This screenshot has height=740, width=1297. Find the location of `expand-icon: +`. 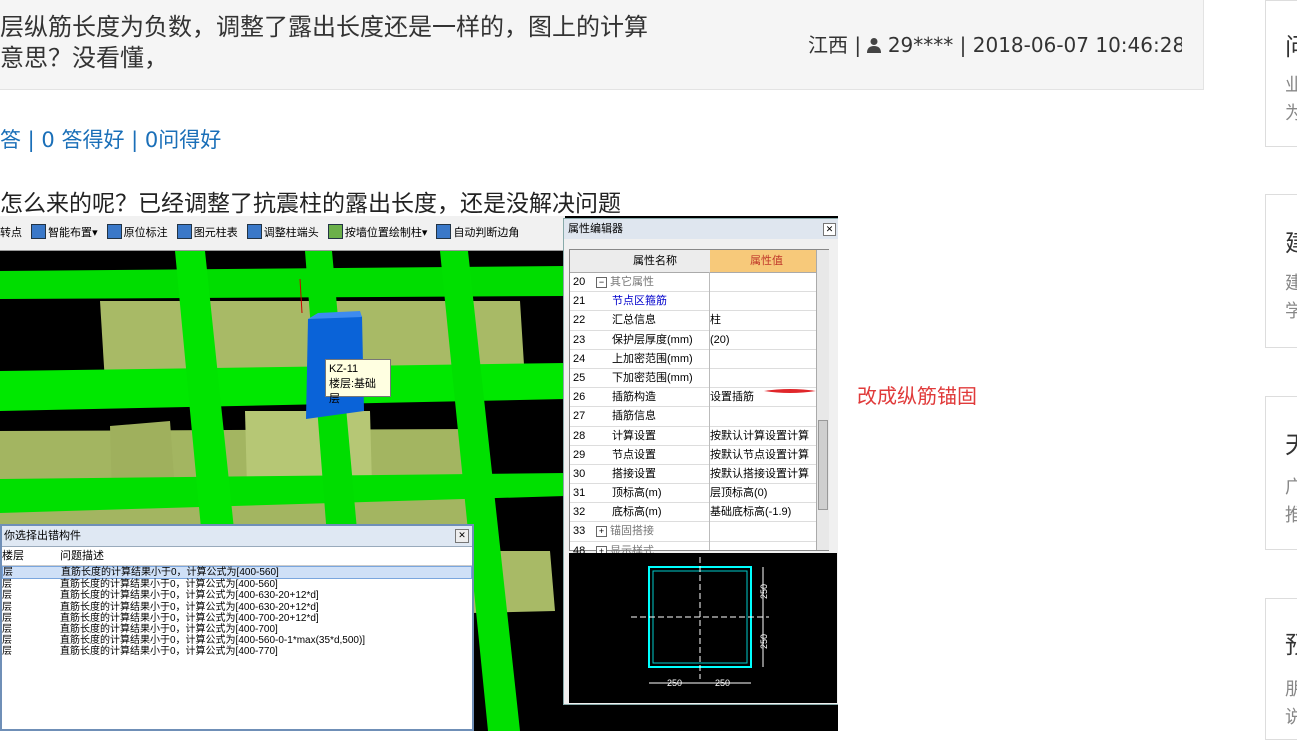

expand-icon: + is located at coordinates (601, 532).